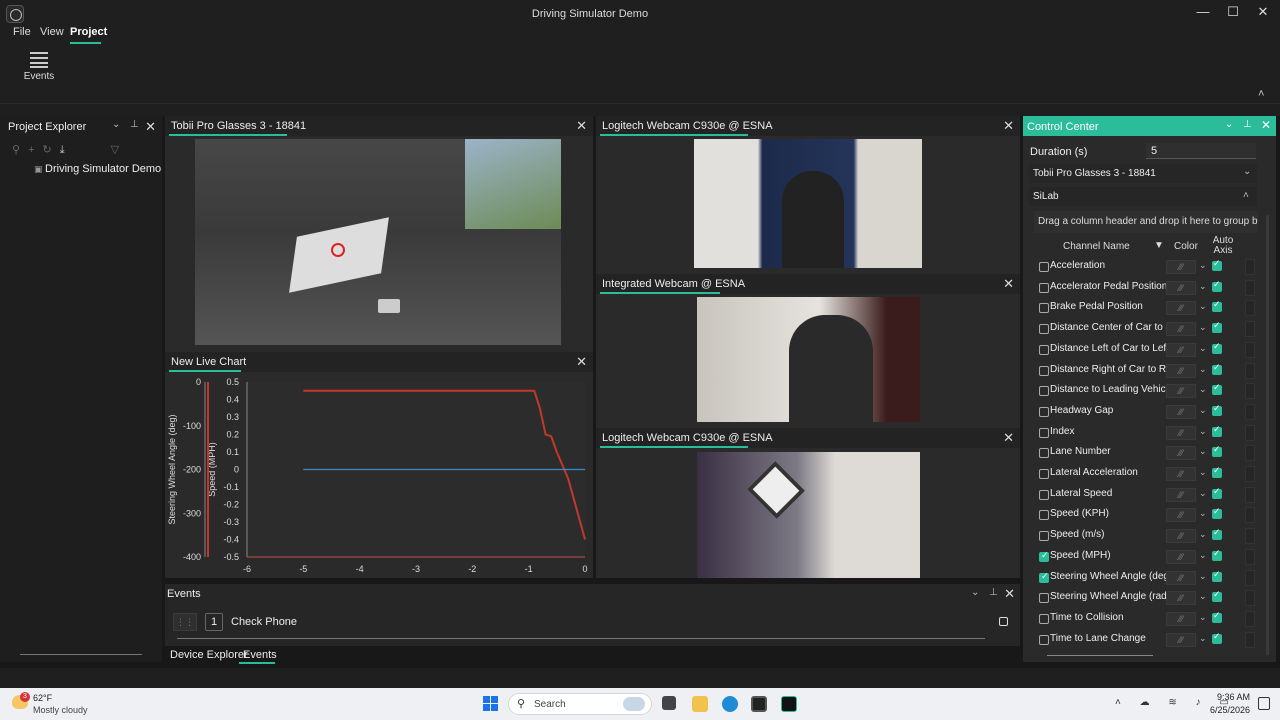 The width and height of the screenshot is (1280, 720). What do you see at coordinates (1147, 475) in the screenshot?
I see `channel-row: Lateral Acceleration ⁄⁄⁄ ⌄` at bounding box center [1147, 475].